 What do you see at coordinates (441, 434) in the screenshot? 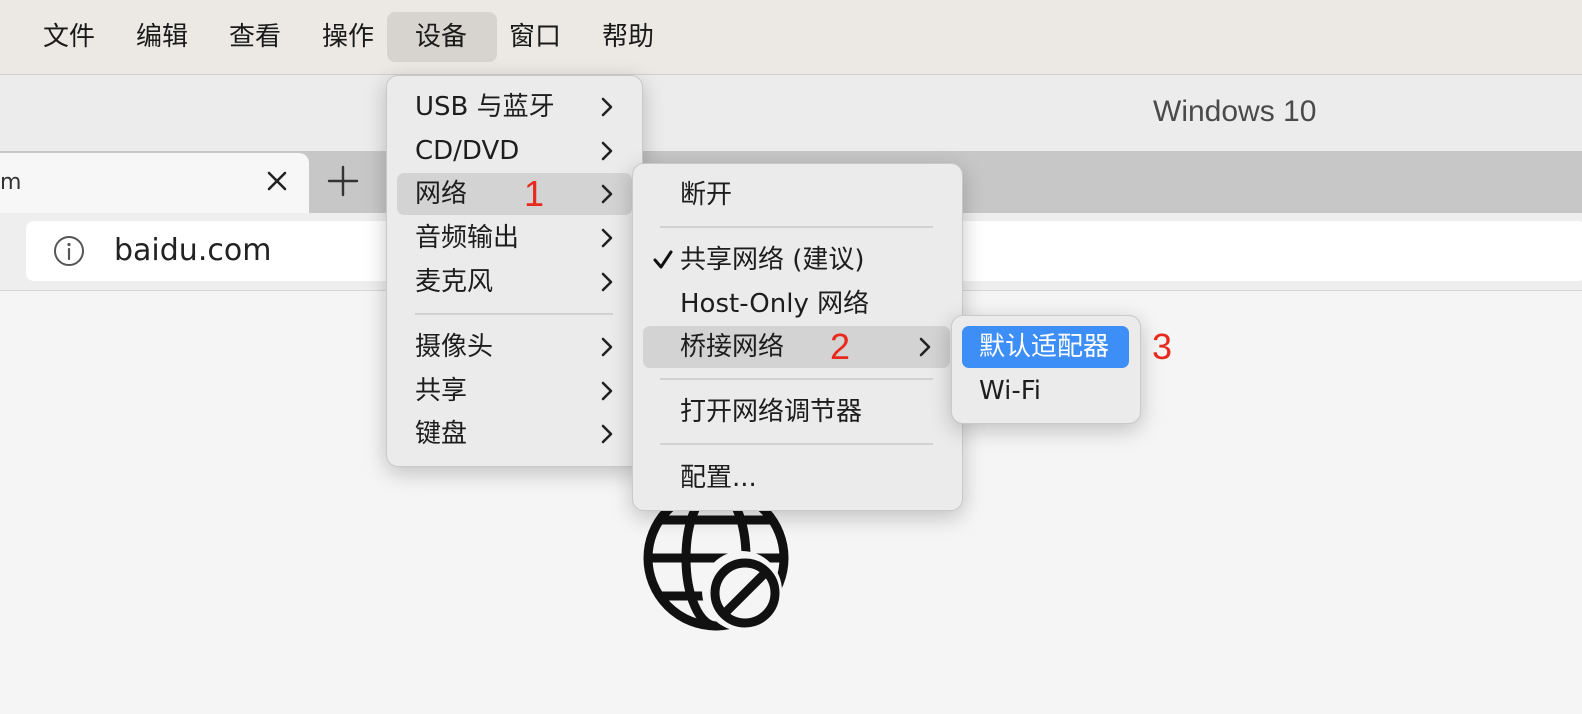
I see `menu-item-label: 键盘` at bounding box center [441, 434].